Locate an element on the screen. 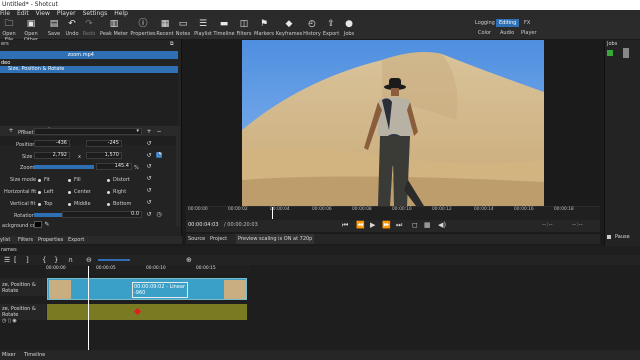 This screenshot has width=640, height=360. rotation-slider is located at coordinates (48, 215).